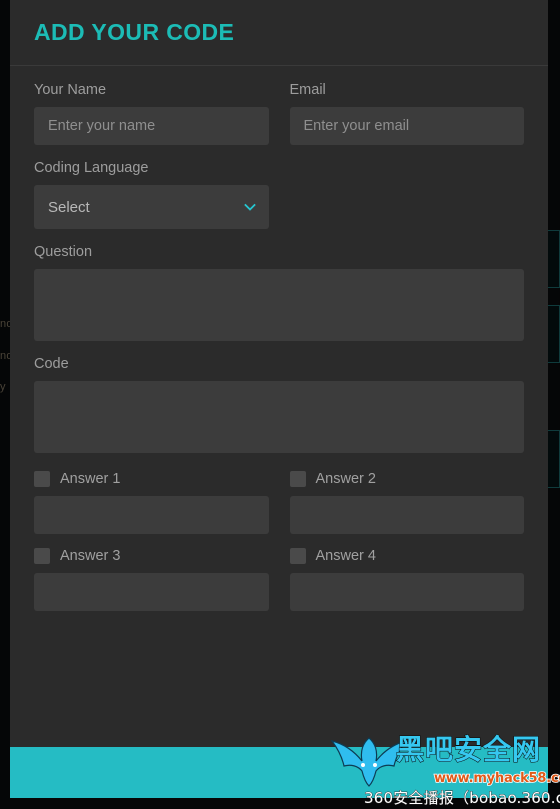  What do you see at coordinates (151, 126) in the screenshot?
I see `name-input` at bounding box center [151, 126].